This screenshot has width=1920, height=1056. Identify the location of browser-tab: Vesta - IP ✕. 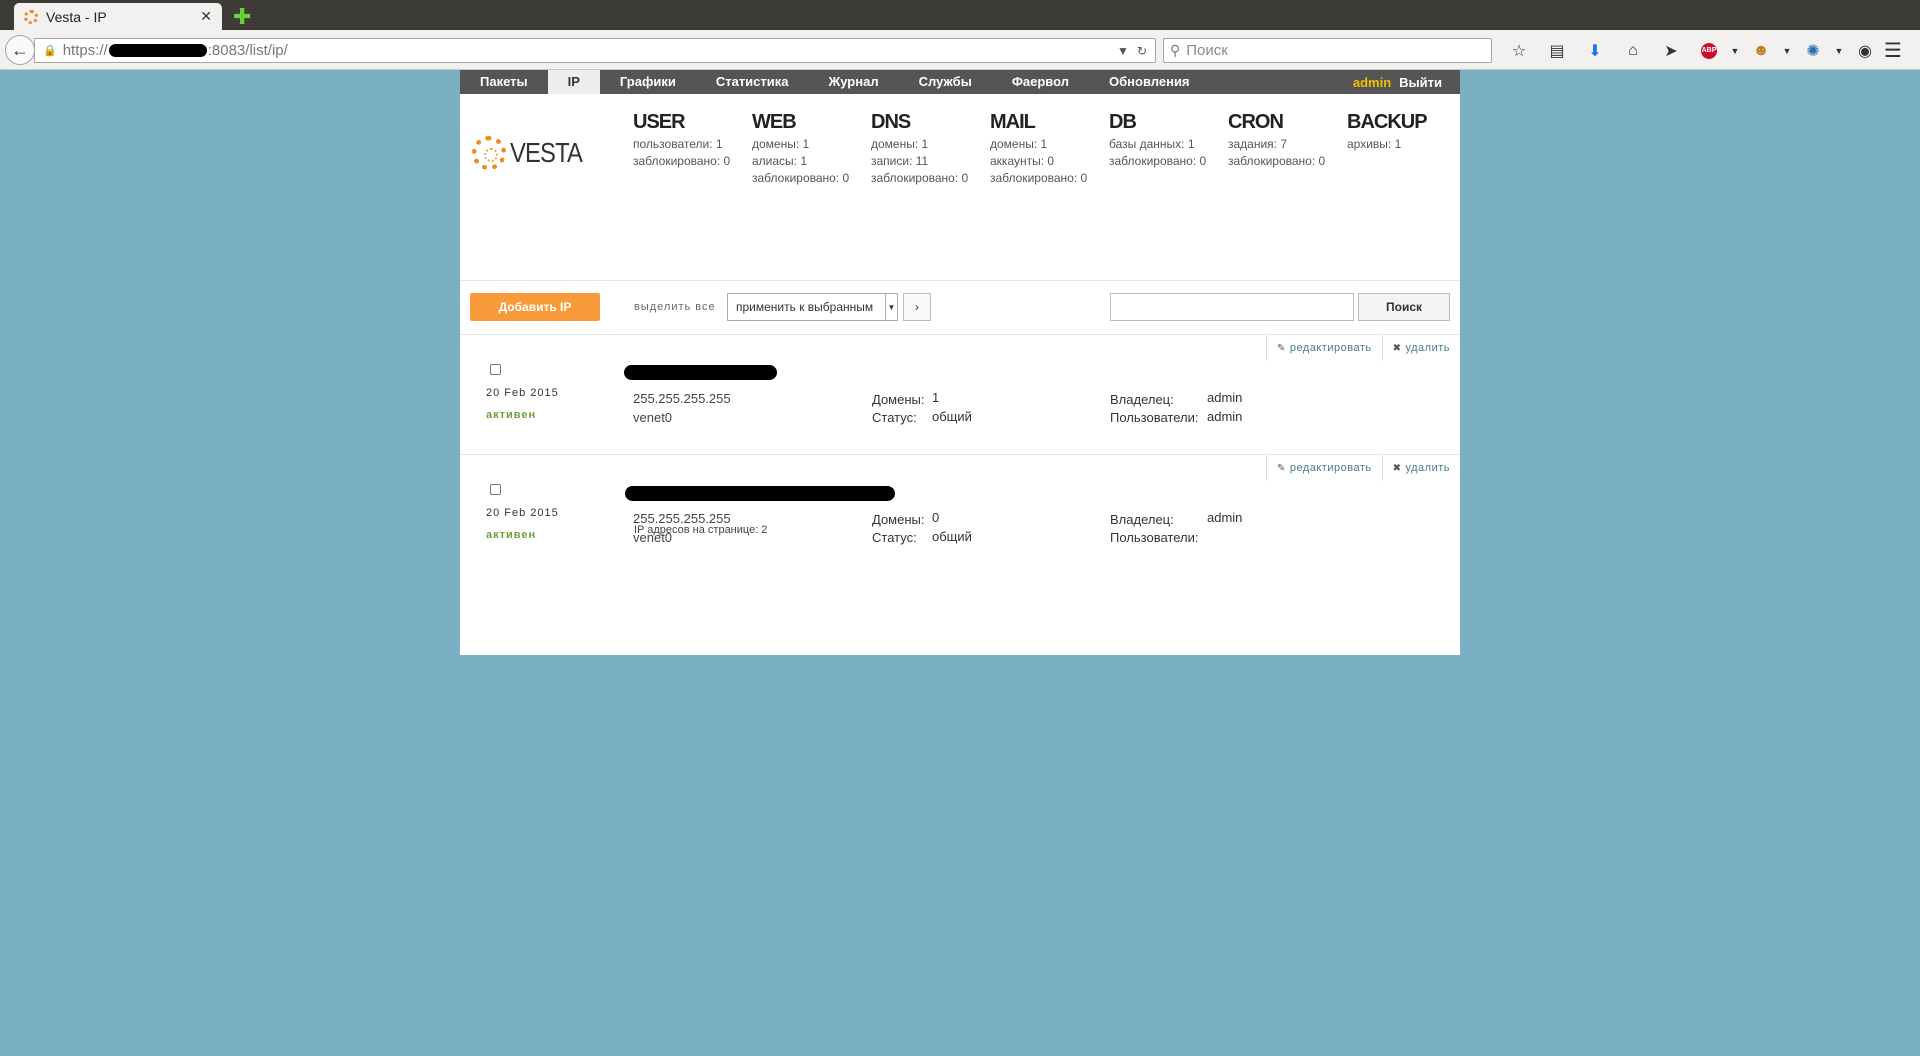
(118, 16).